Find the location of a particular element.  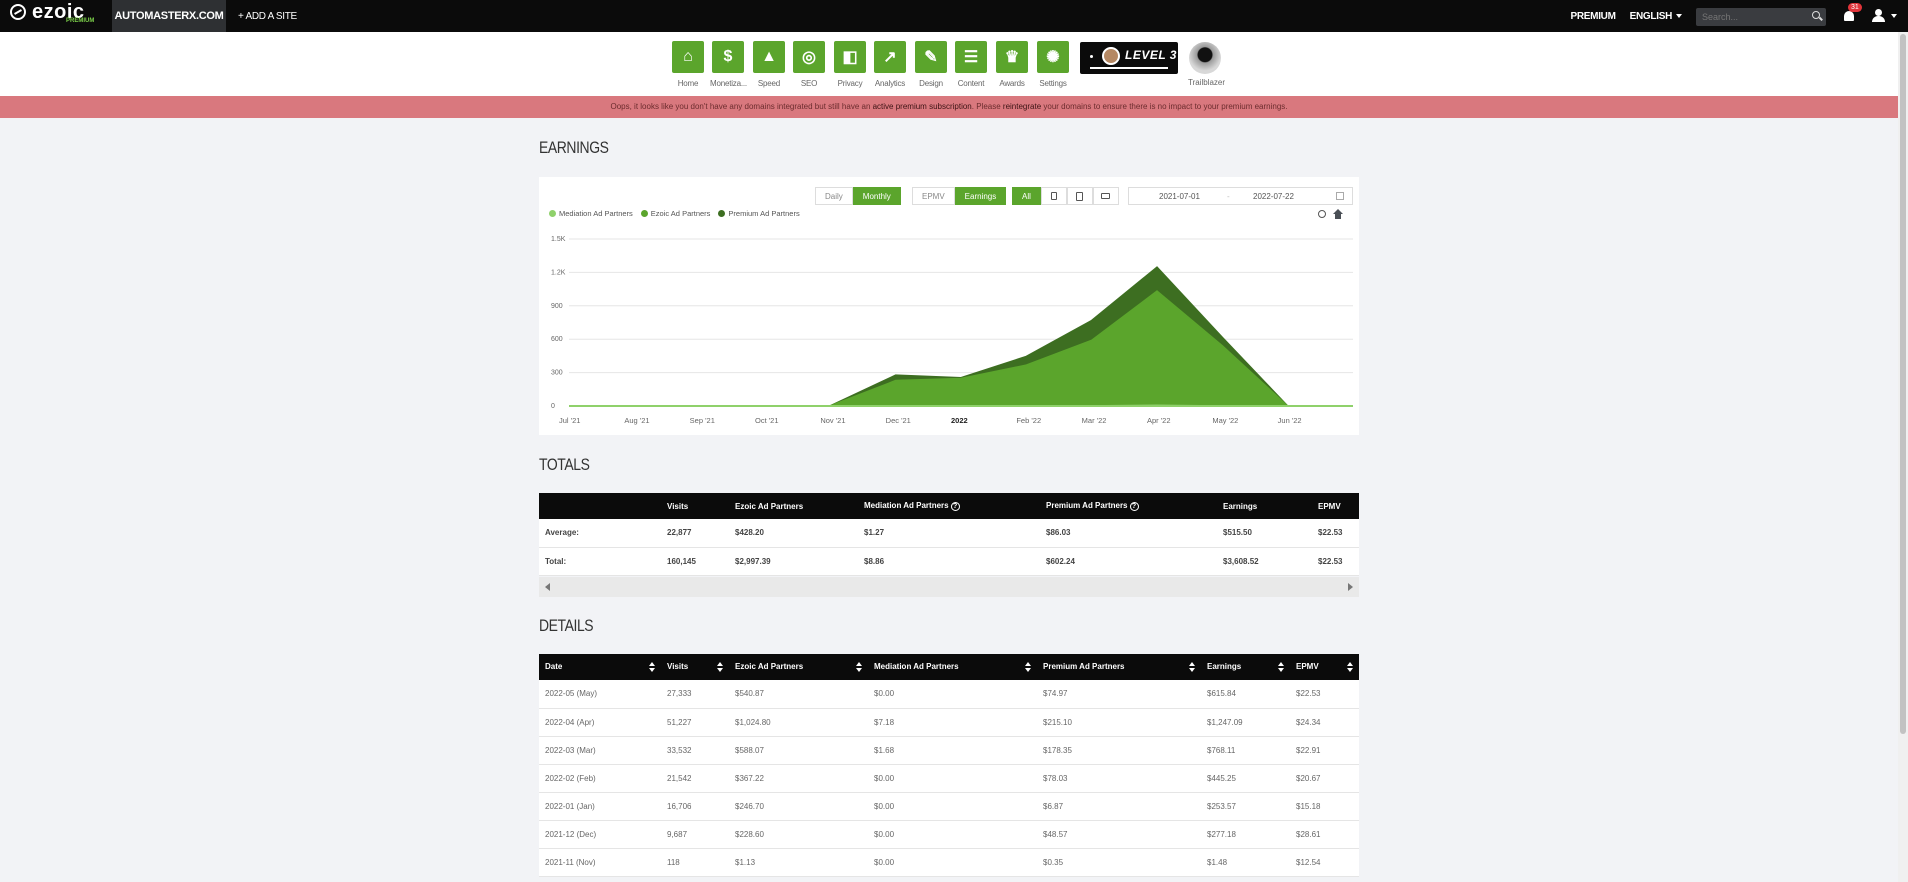

details-header-cell: EPMV is located at coordinates (1324, 667).